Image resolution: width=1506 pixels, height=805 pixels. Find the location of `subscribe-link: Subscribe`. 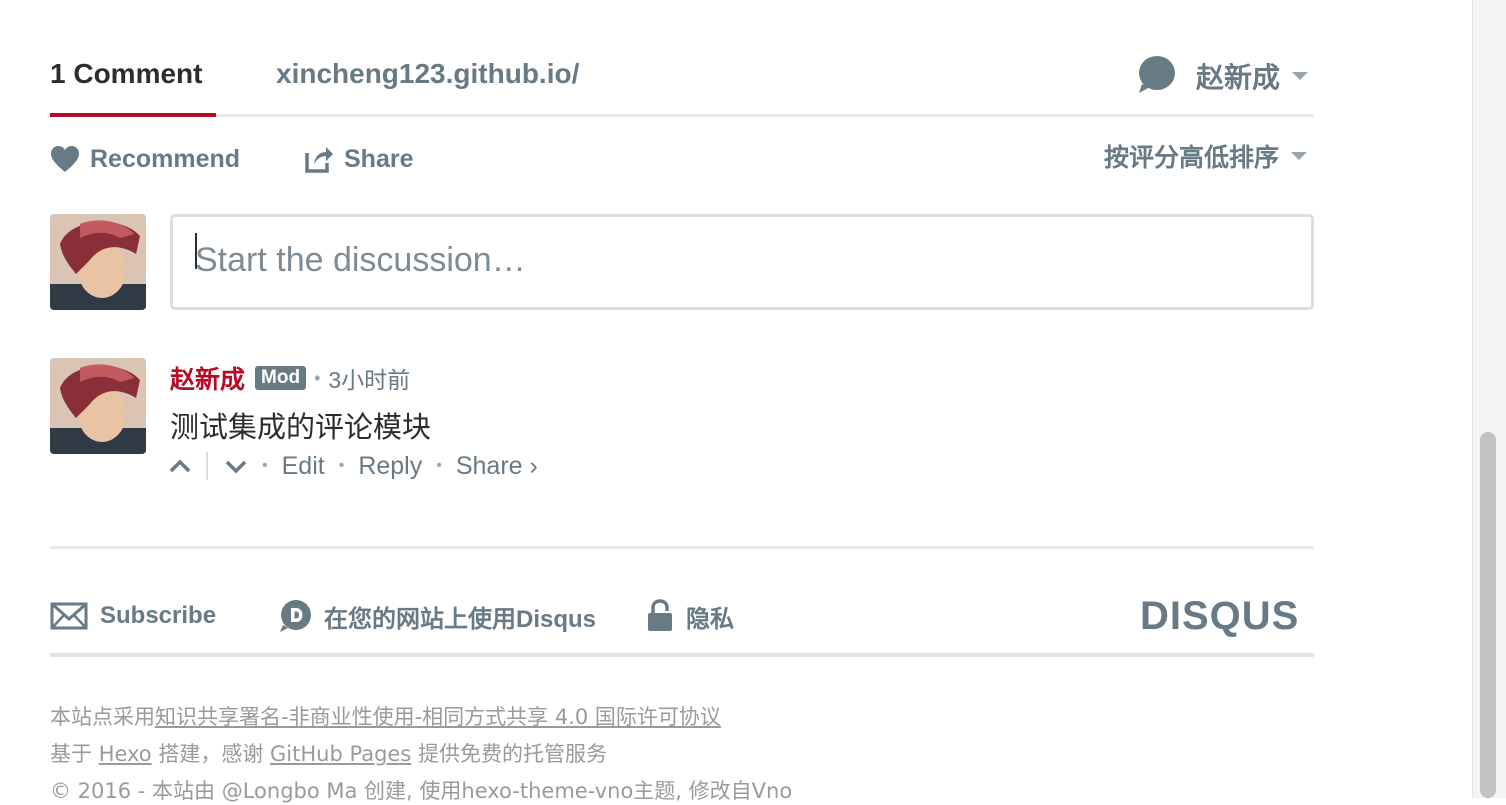

subscribe-link: Subscribe is located at coordinates (133, 616).